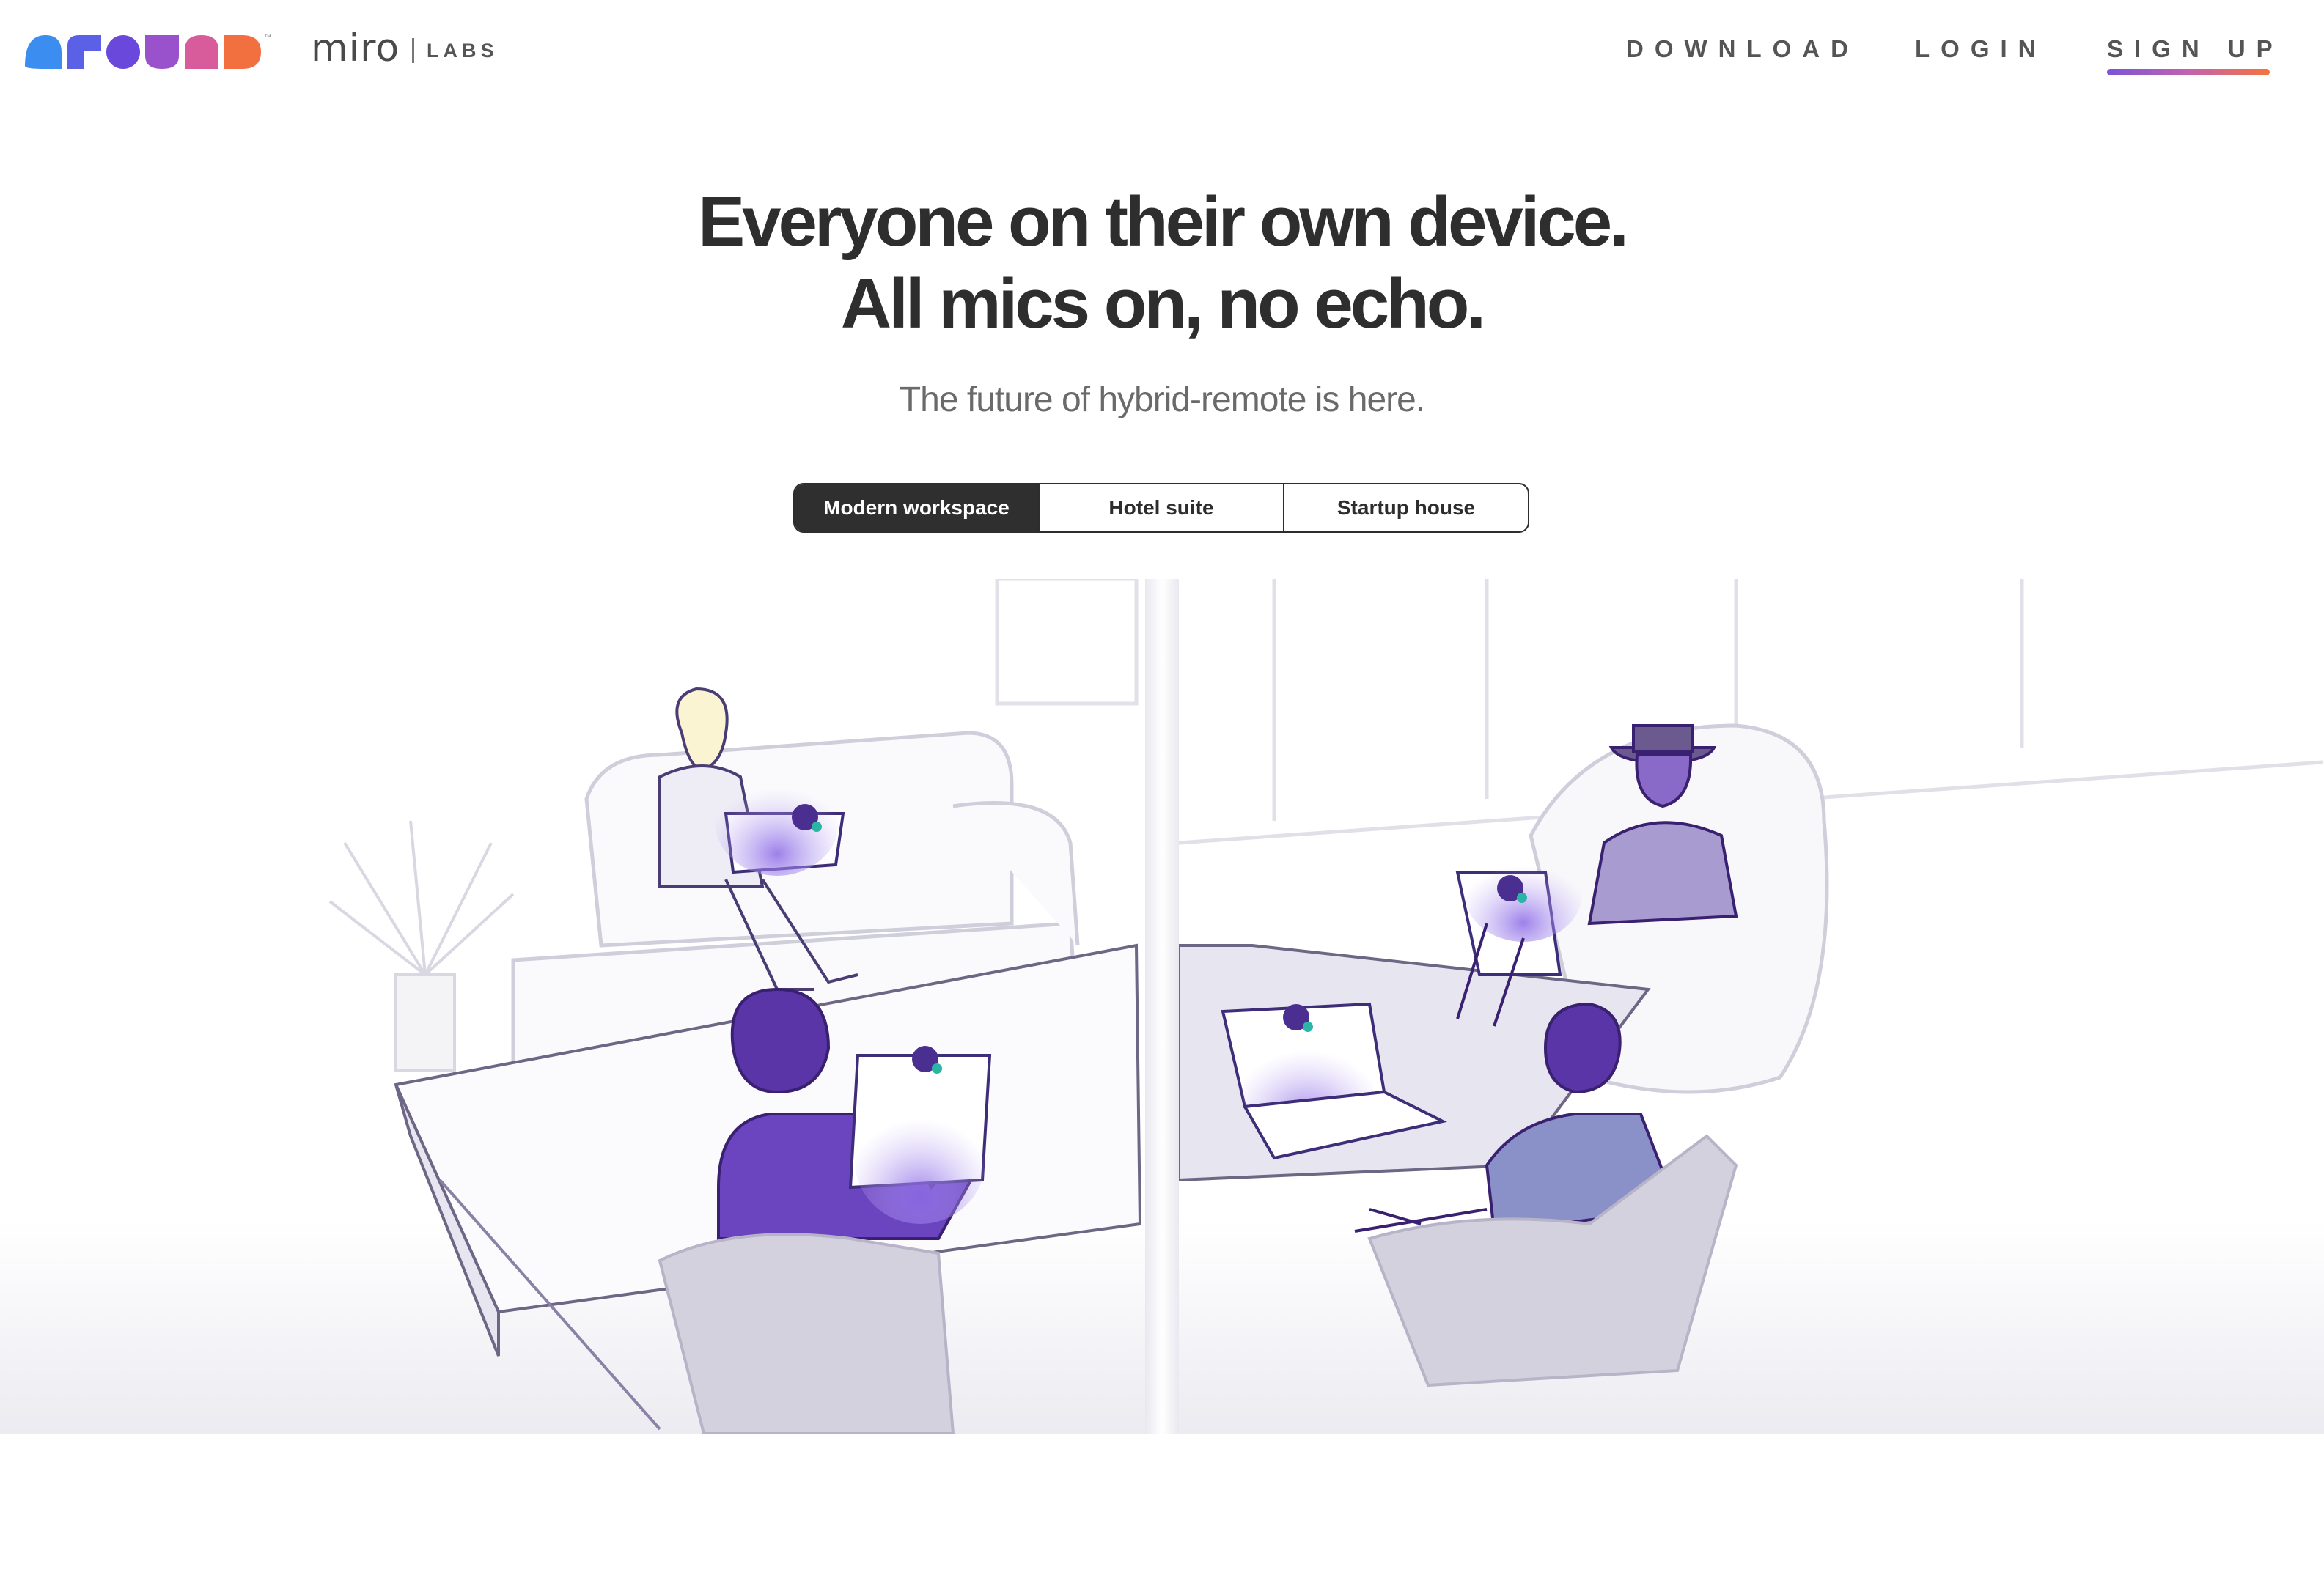 Image resolution: width=2324 pixels, height=1586 pixels. What do you see at coordinates (917, 507) in the screenshot?
I see `scene-option-modern-workspace: Modern workspace` at bounding box center [917, 507].